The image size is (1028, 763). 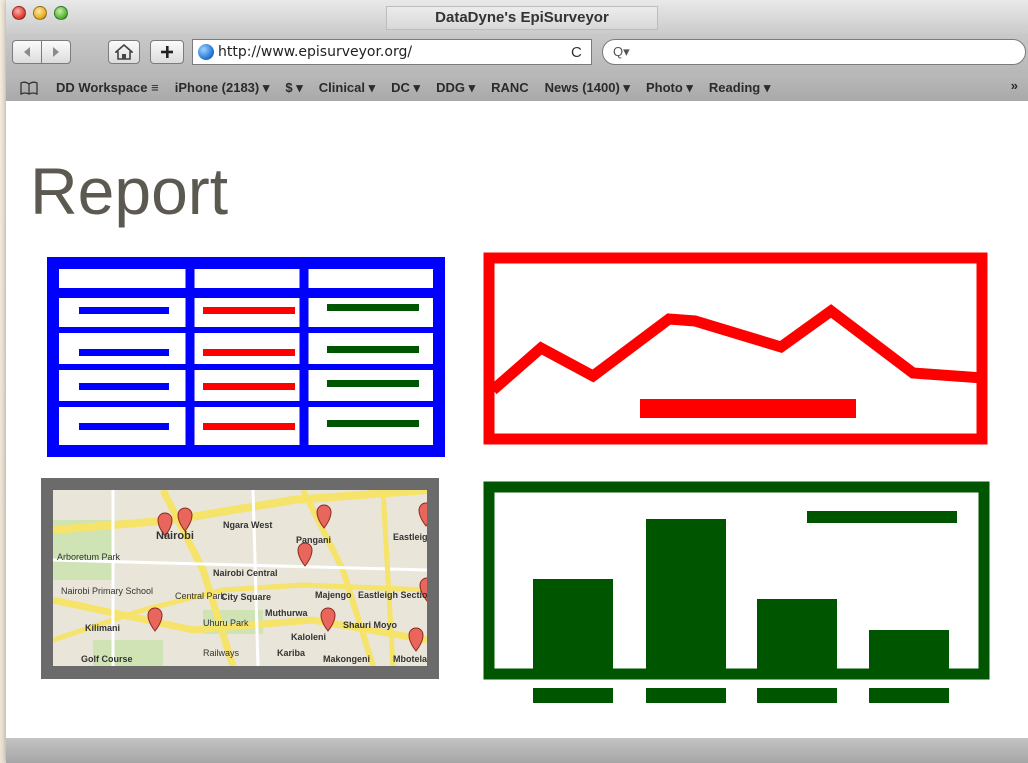 What do you see at coordinates (522, 18) in the screenshot?
I see `window-title: DataDyne's EpiSurveyor` at bounding box center [522, 18].